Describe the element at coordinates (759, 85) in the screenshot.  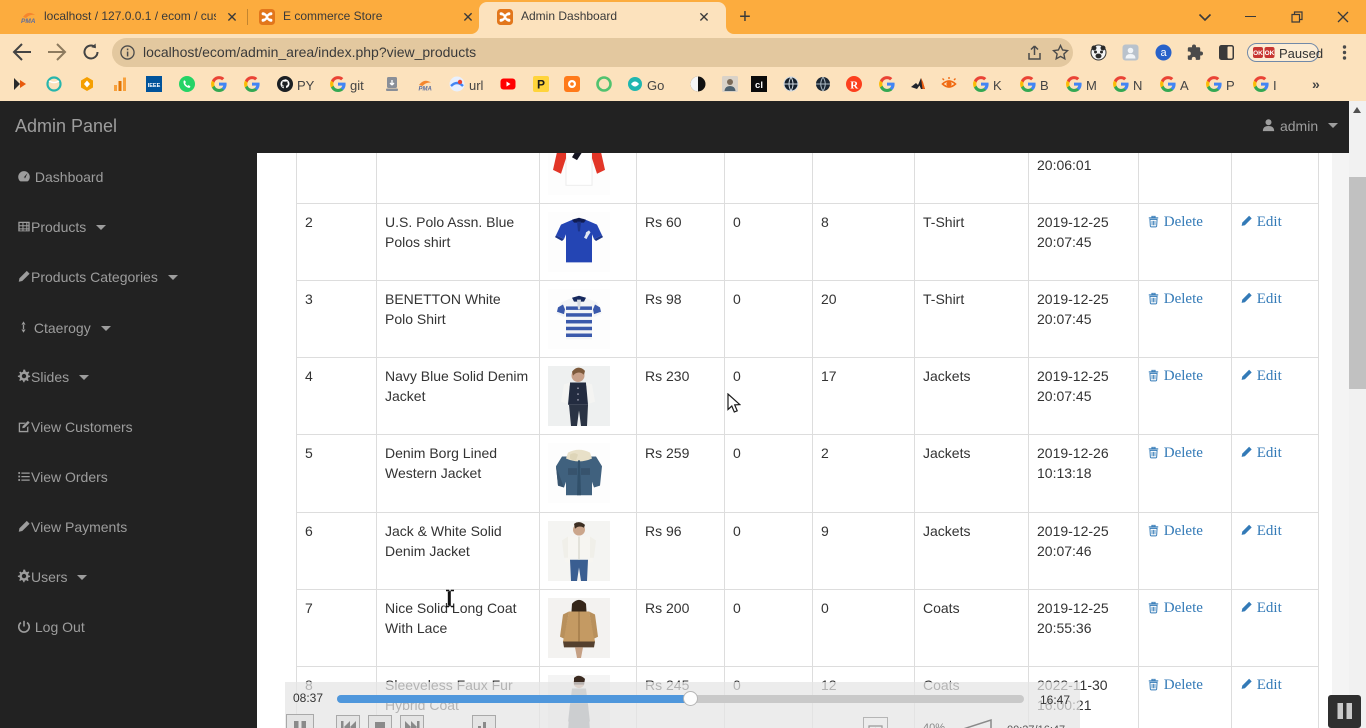
I see `svg-text: cl` at that location.